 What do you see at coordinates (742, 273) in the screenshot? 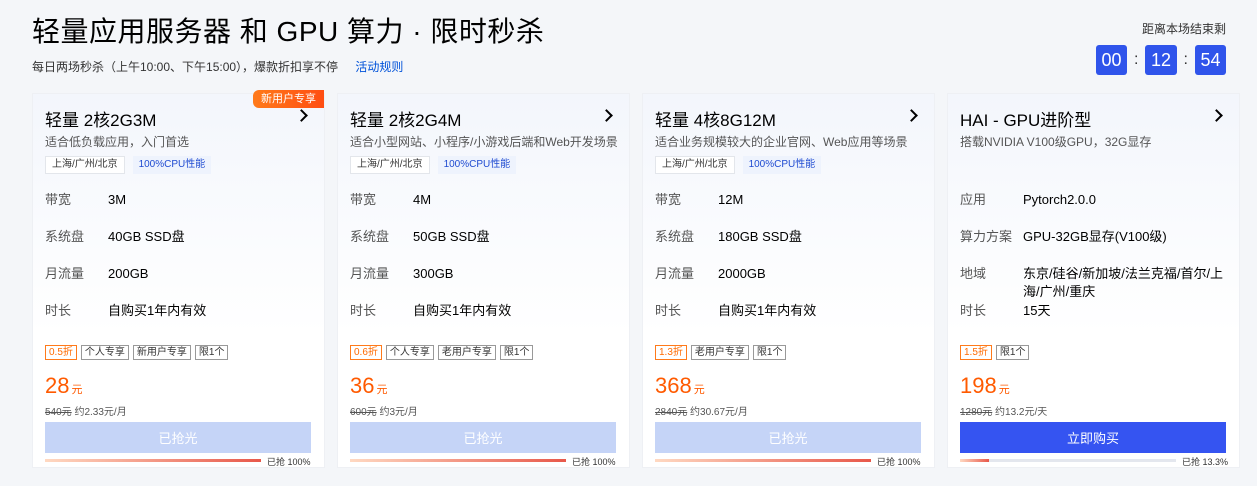
I see `spec-value: 2000GB` at bounding box center [742, 273].